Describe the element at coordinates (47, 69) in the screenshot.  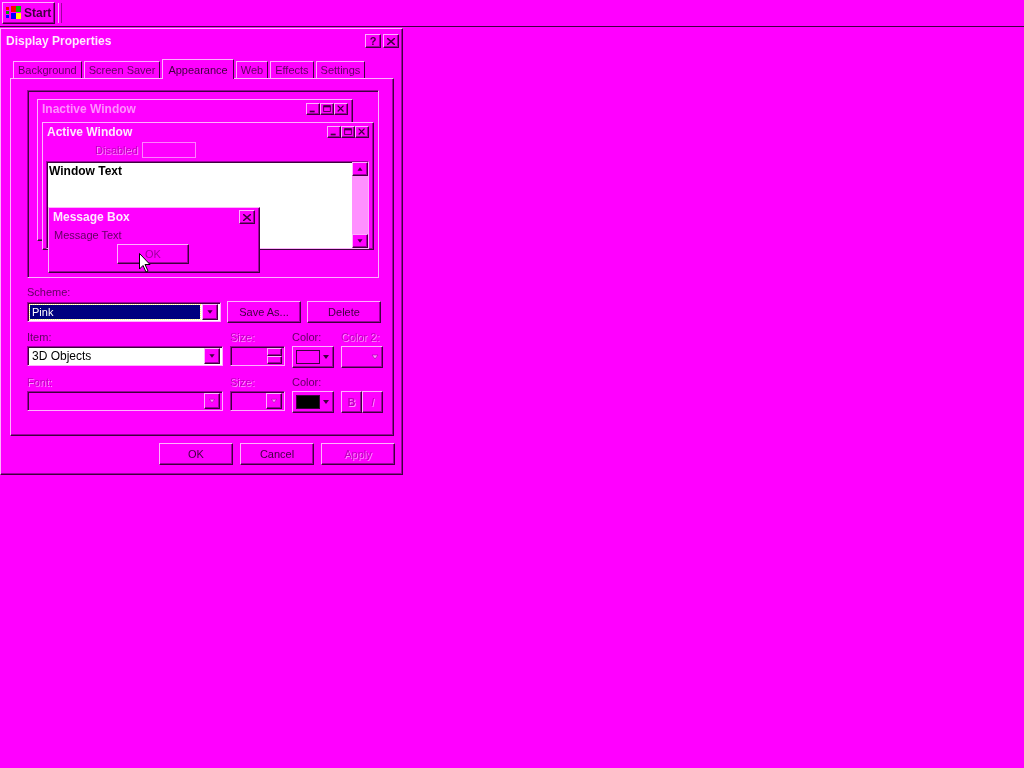
I see `tab: Background` at that location.